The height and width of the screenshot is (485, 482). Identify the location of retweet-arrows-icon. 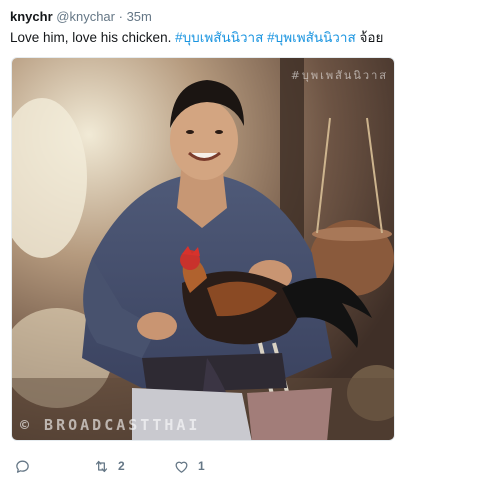
(101, 466).